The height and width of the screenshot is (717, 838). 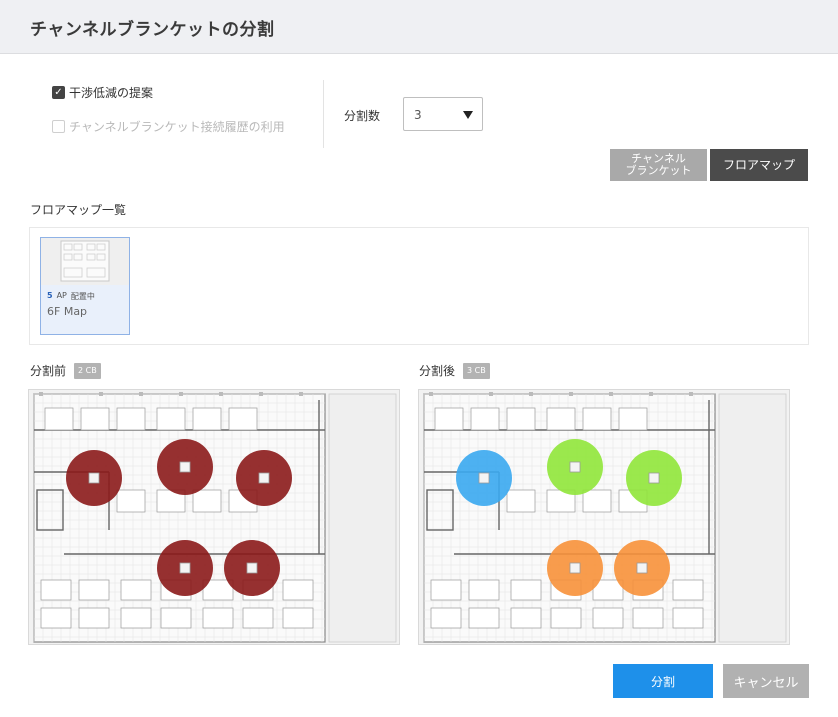 What do you see at coordinates (443, 114) in the screenshot?
I see `split-count-select: 3` at bounding box center [443, 114].